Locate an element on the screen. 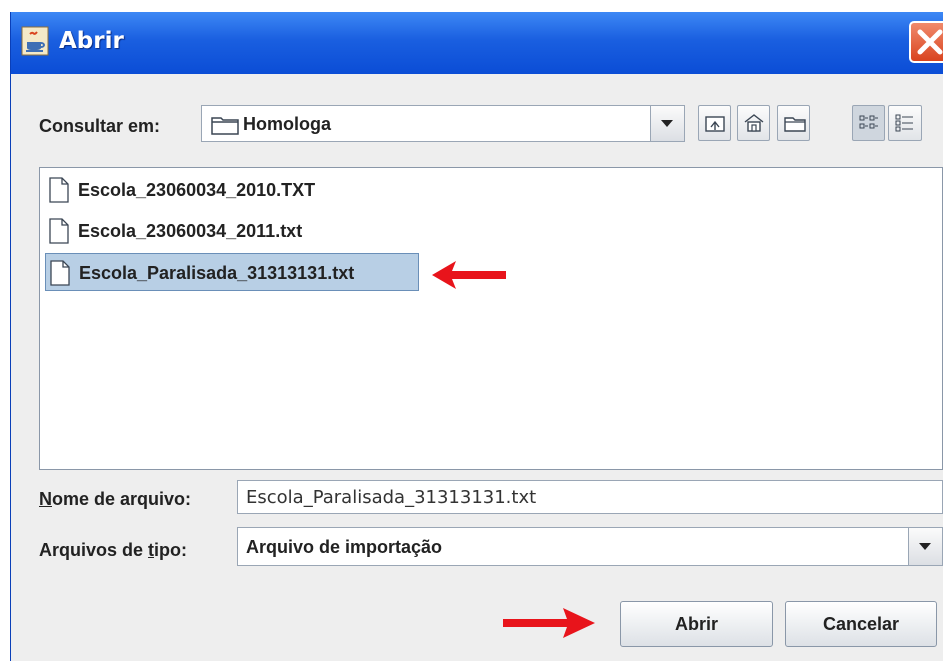 Image resolution: width=943 pixels, height=661 pixels. details-view-icon is located at coordinates (904, 123).